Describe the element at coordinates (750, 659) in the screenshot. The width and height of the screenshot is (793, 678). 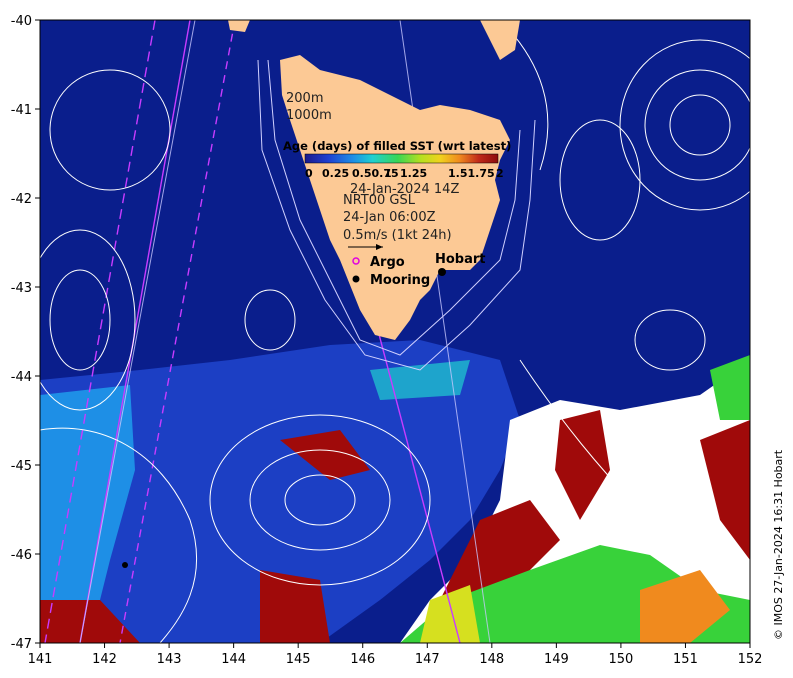
I see `x-tick-label: 152` at that location.